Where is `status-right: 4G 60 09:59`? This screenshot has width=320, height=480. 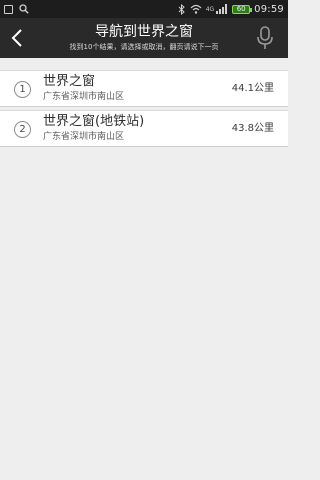
status-right: 4G 60 09:59 is located at coordinates (231, 9).